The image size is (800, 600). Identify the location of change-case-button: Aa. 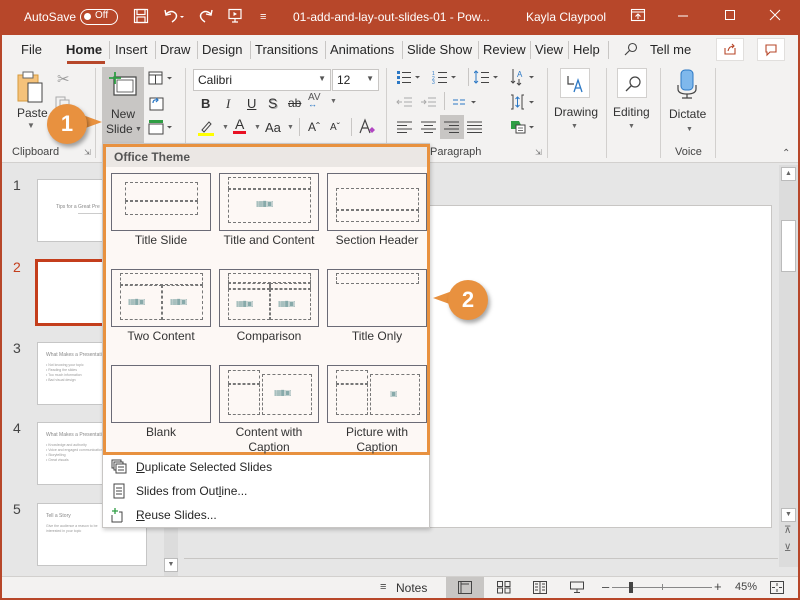
(273, 127).